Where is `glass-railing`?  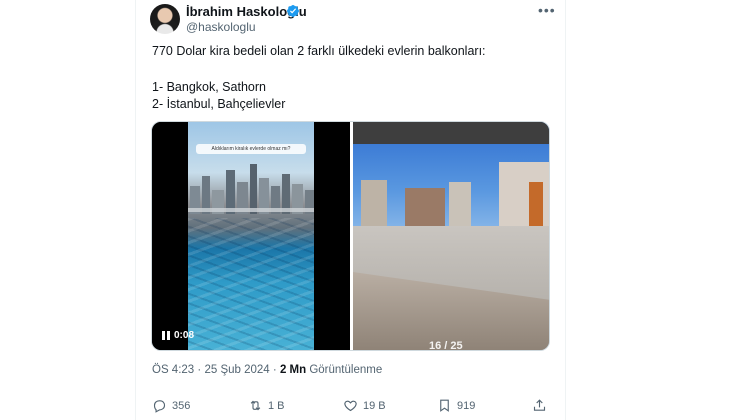 glass-railing is located at coordinates (251, 210).